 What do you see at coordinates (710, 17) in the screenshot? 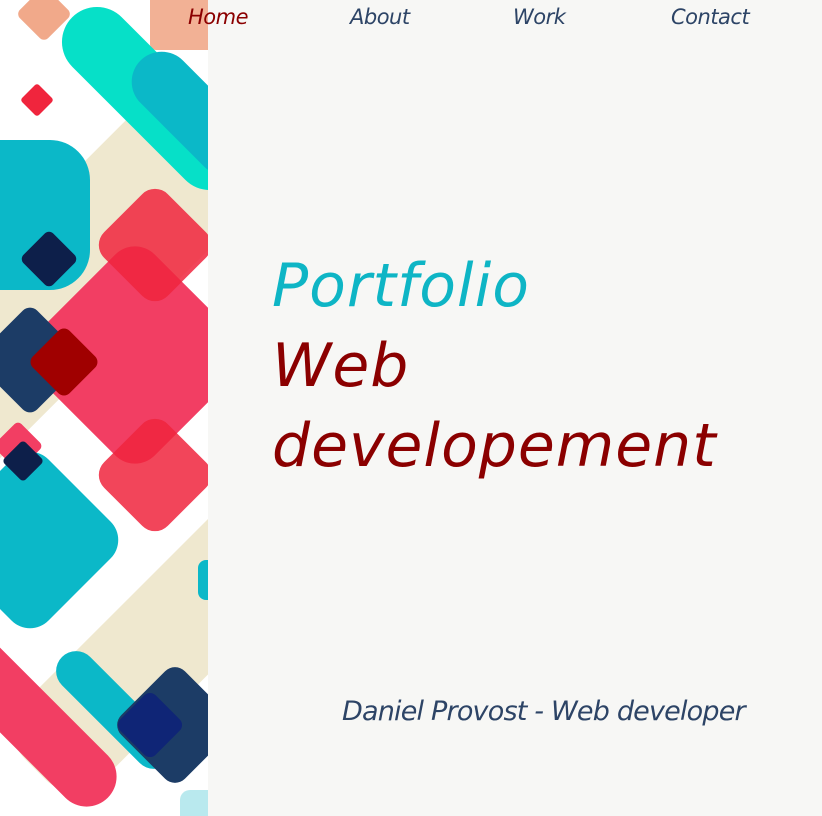
I see `nav-link-contact: Contact` at bounding box center [710, 17].